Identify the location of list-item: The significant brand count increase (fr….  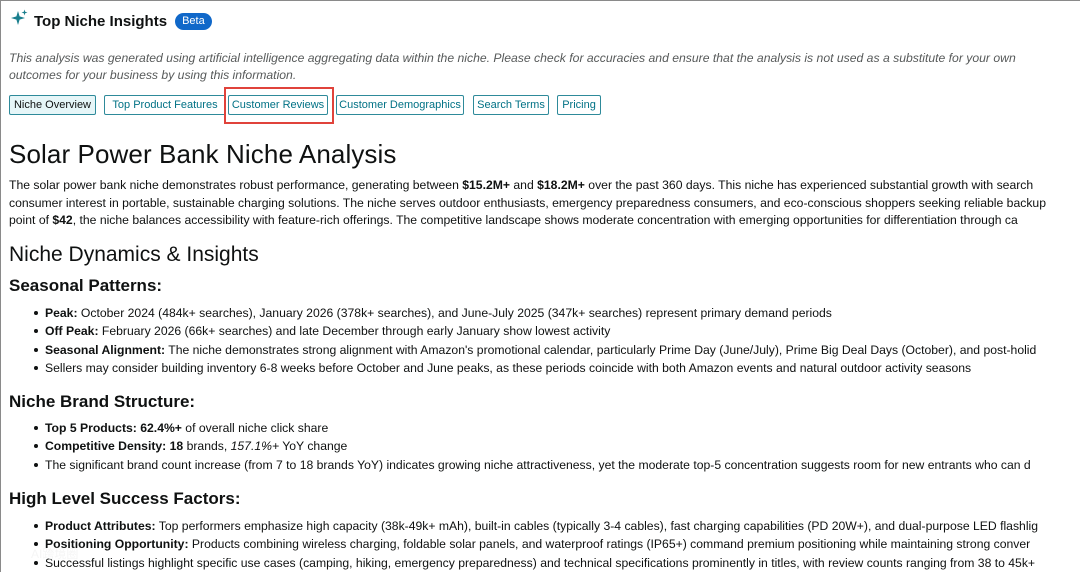
(532, 465).